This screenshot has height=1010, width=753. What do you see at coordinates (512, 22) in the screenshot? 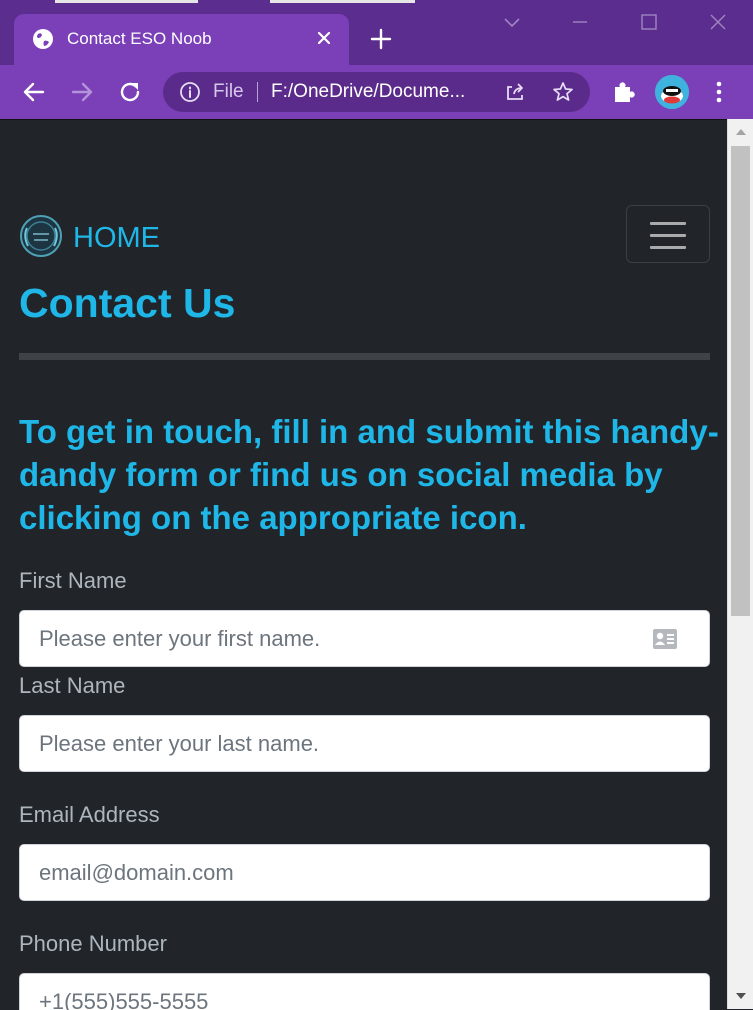
I see `chevron-down-icon` at bounding box center [512, 22].